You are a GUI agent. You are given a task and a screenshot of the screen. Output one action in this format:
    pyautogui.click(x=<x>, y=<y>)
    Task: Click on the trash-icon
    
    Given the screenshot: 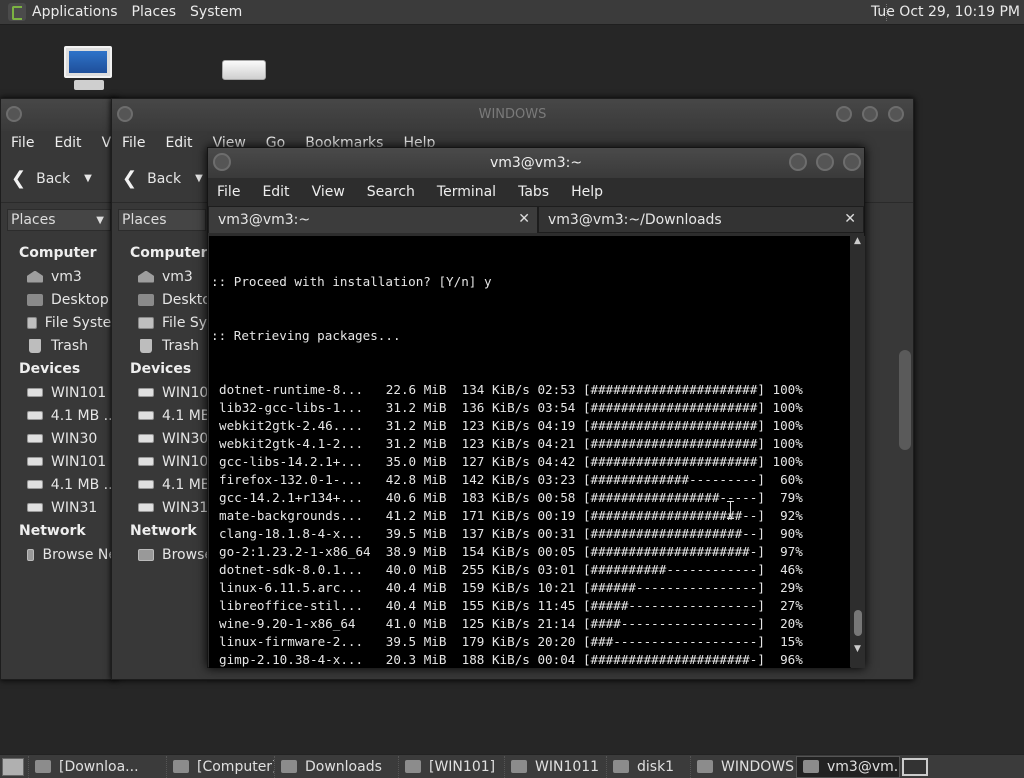 What is the action you would take?
    pyautogui.click(x=146, y=345)
    